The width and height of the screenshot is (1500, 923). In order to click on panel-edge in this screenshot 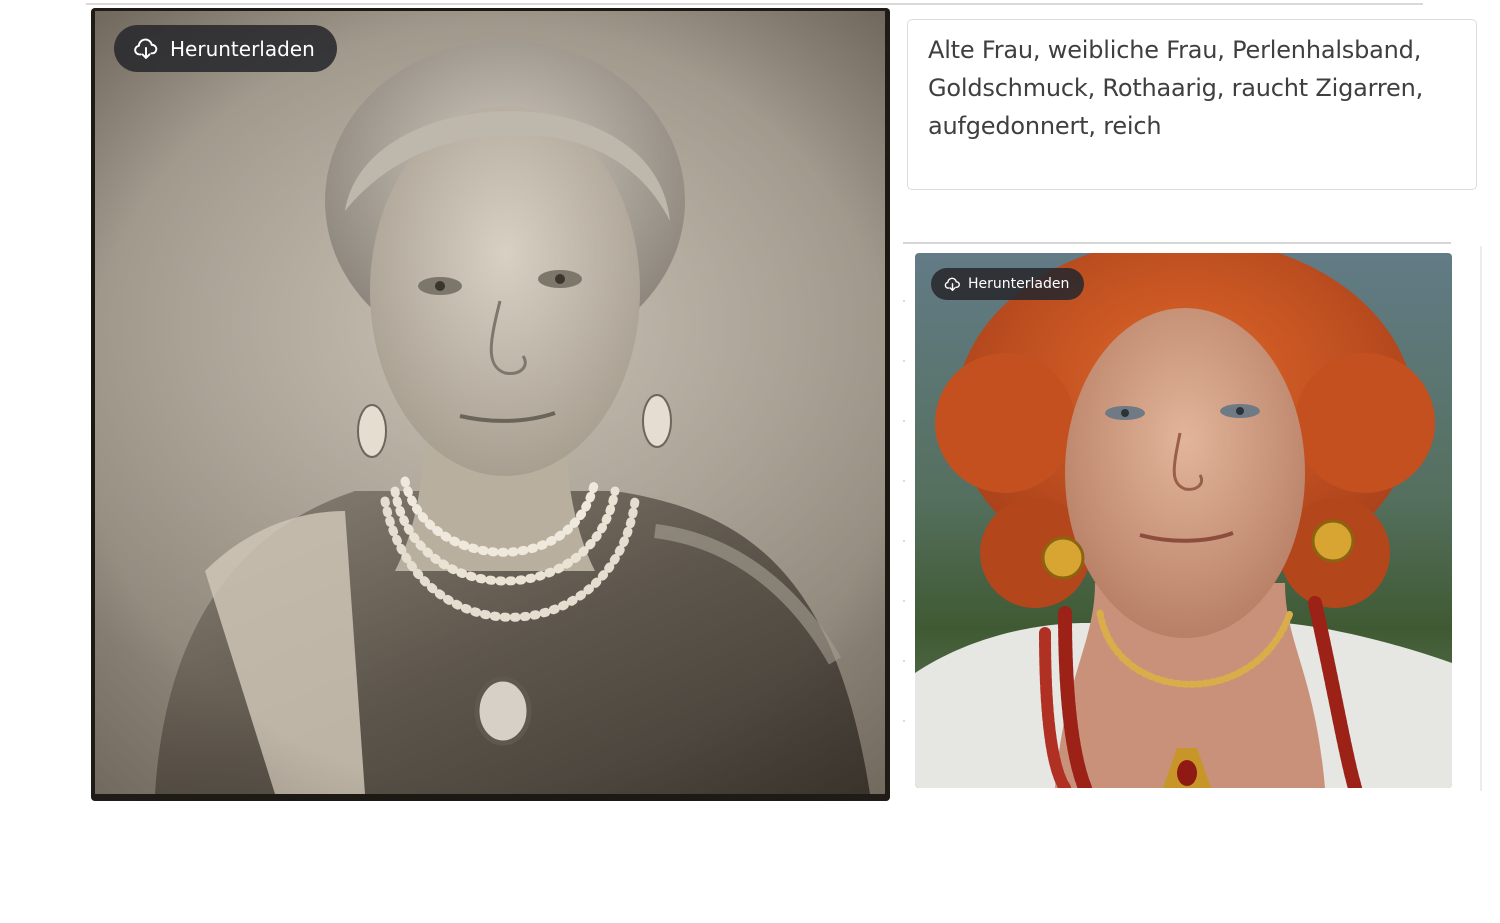, I will do `click(1481, 518)`.